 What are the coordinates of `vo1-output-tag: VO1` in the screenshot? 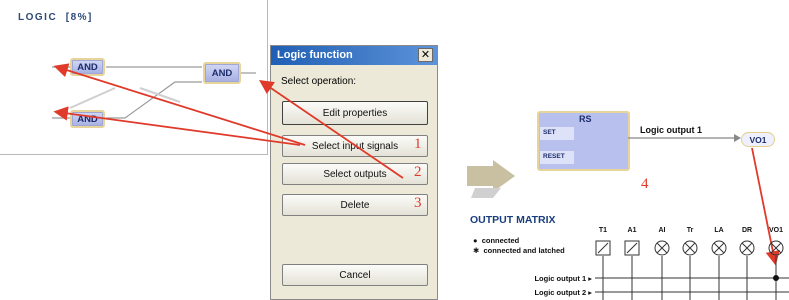 It's located at (758, 139).